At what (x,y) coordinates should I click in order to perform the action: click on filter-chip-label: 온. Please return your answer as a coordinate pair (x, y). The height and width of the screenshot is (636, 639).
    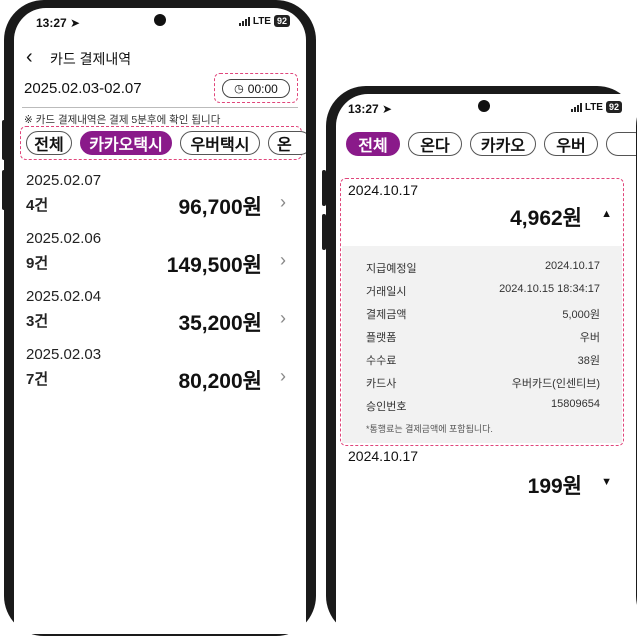
    Looking at the image, I should click on (284, 145).